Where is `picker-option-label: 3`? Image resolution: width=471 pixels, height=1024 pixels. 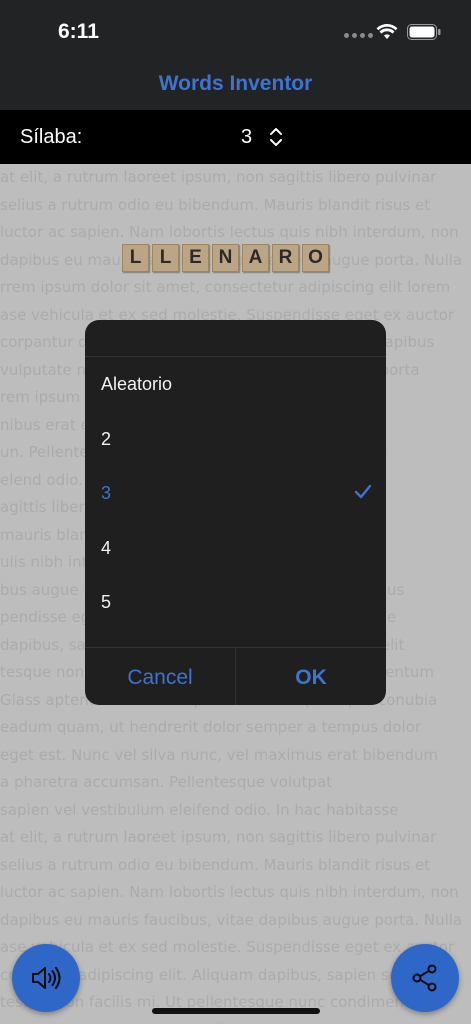 picker-option-label: 3 is located at coordinates (106, 493).